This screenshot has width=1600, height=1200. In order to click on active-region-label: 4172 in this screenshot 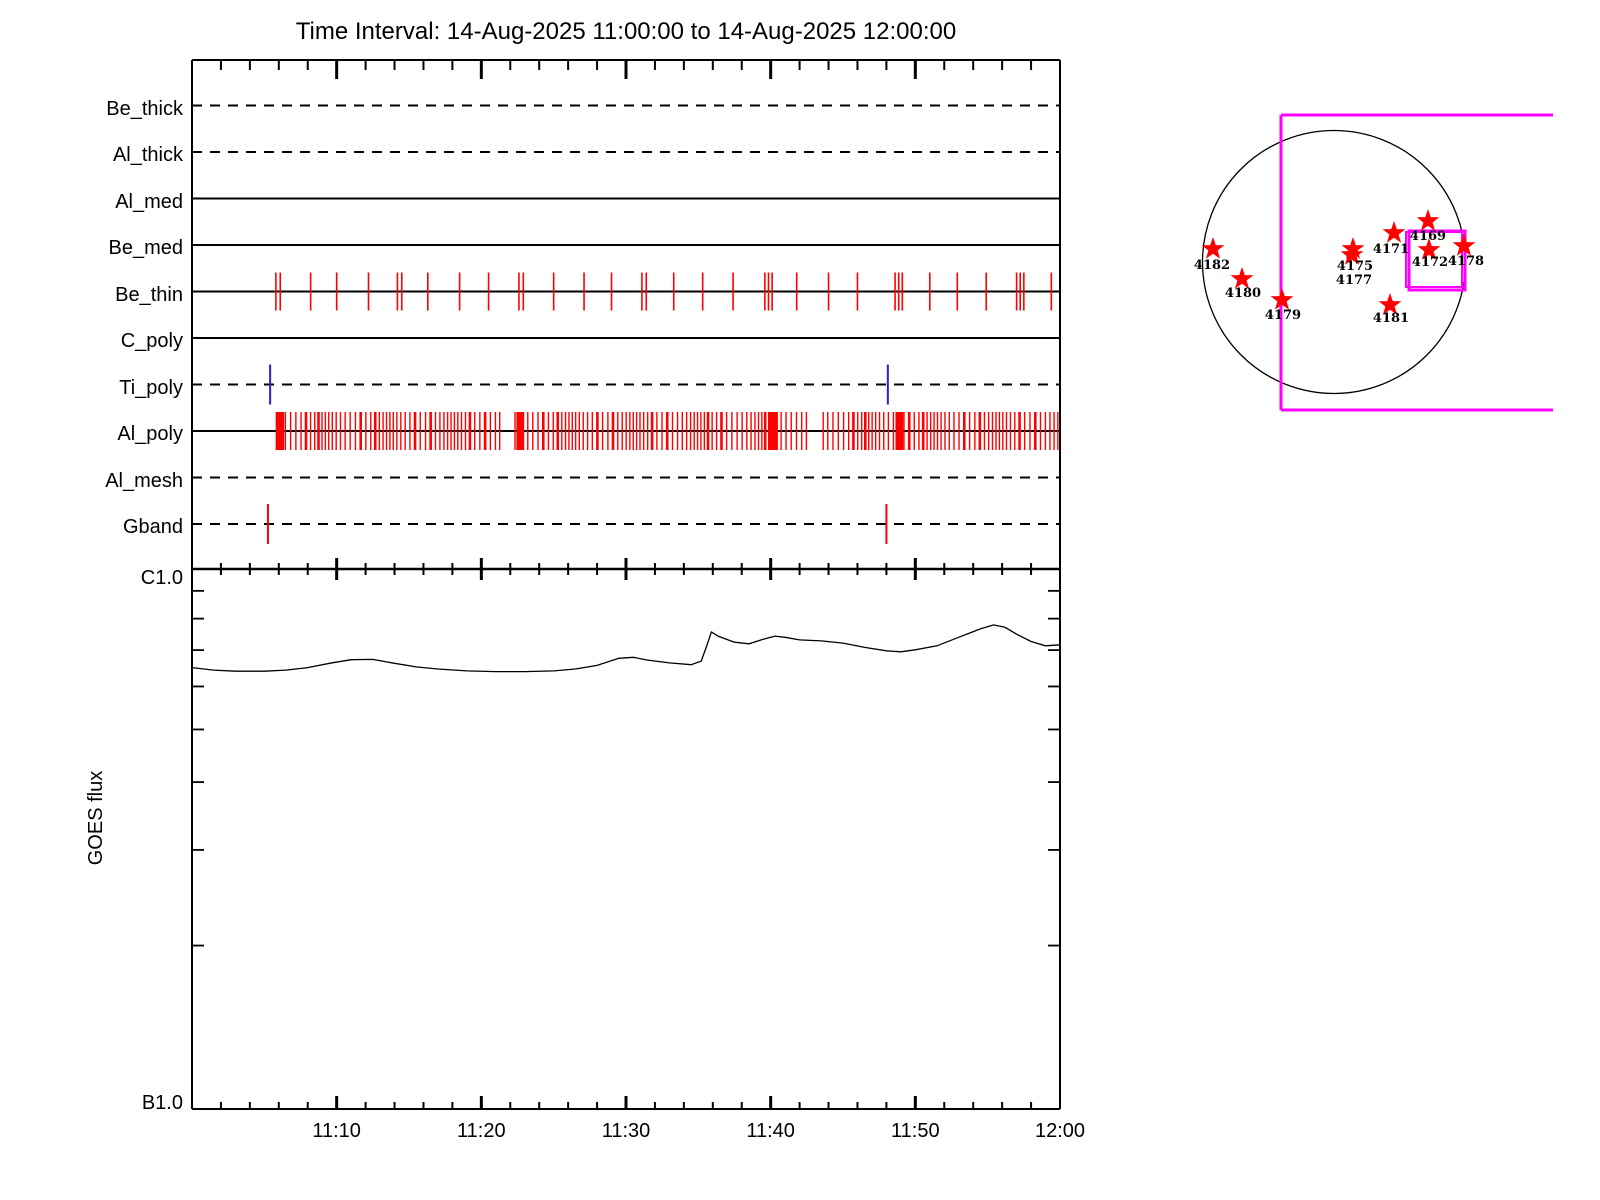, I will do `click(1430, 262)`.